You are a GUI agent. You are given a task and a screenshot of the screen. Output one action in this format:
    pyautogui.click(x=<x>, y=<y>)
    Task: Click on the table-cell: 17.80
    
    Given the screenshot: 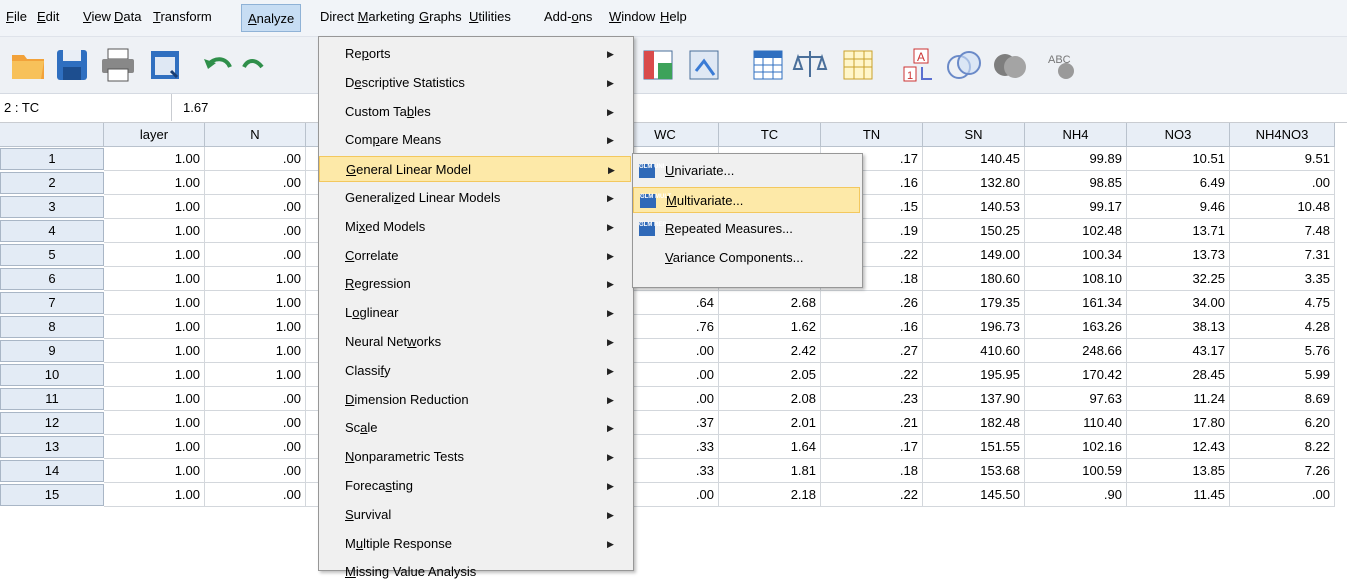 What is the action you would take?
    pyautogui.click(x=1178, y=423)
    